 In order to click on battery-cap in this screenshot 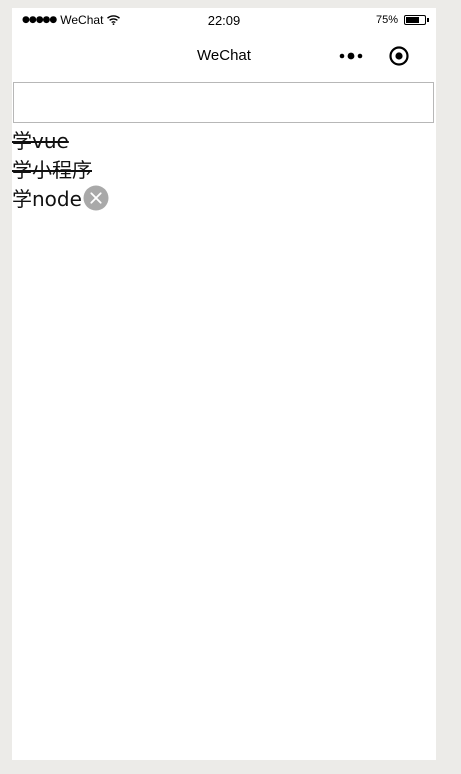, I will do `click(428, 20)`.